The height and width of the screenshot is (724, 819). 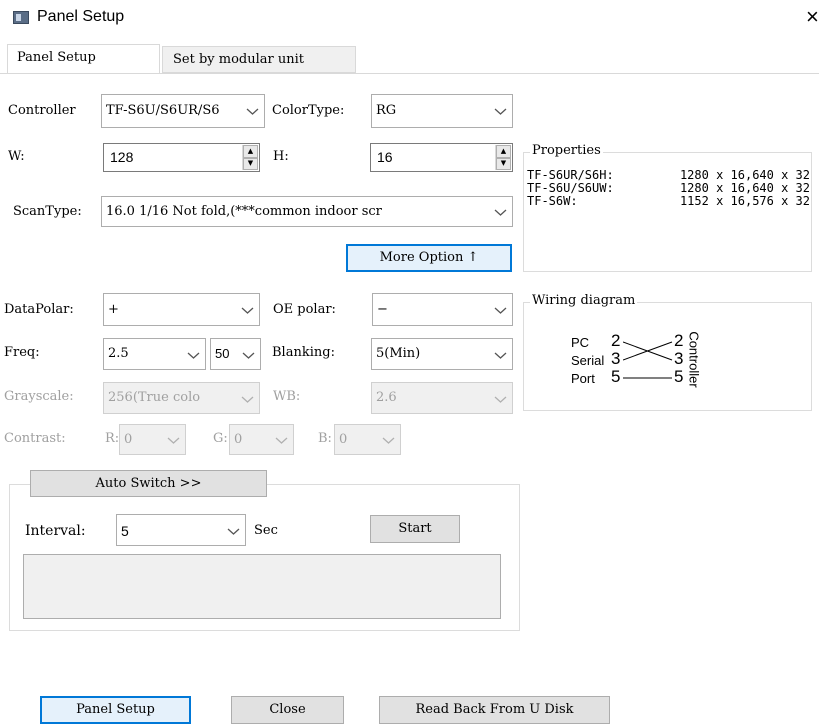 What do you see at coordinates (181, 157) in the screenshot?
I see `w-stepper: 128 ▲ ▼` at bounding box center [181, 157].